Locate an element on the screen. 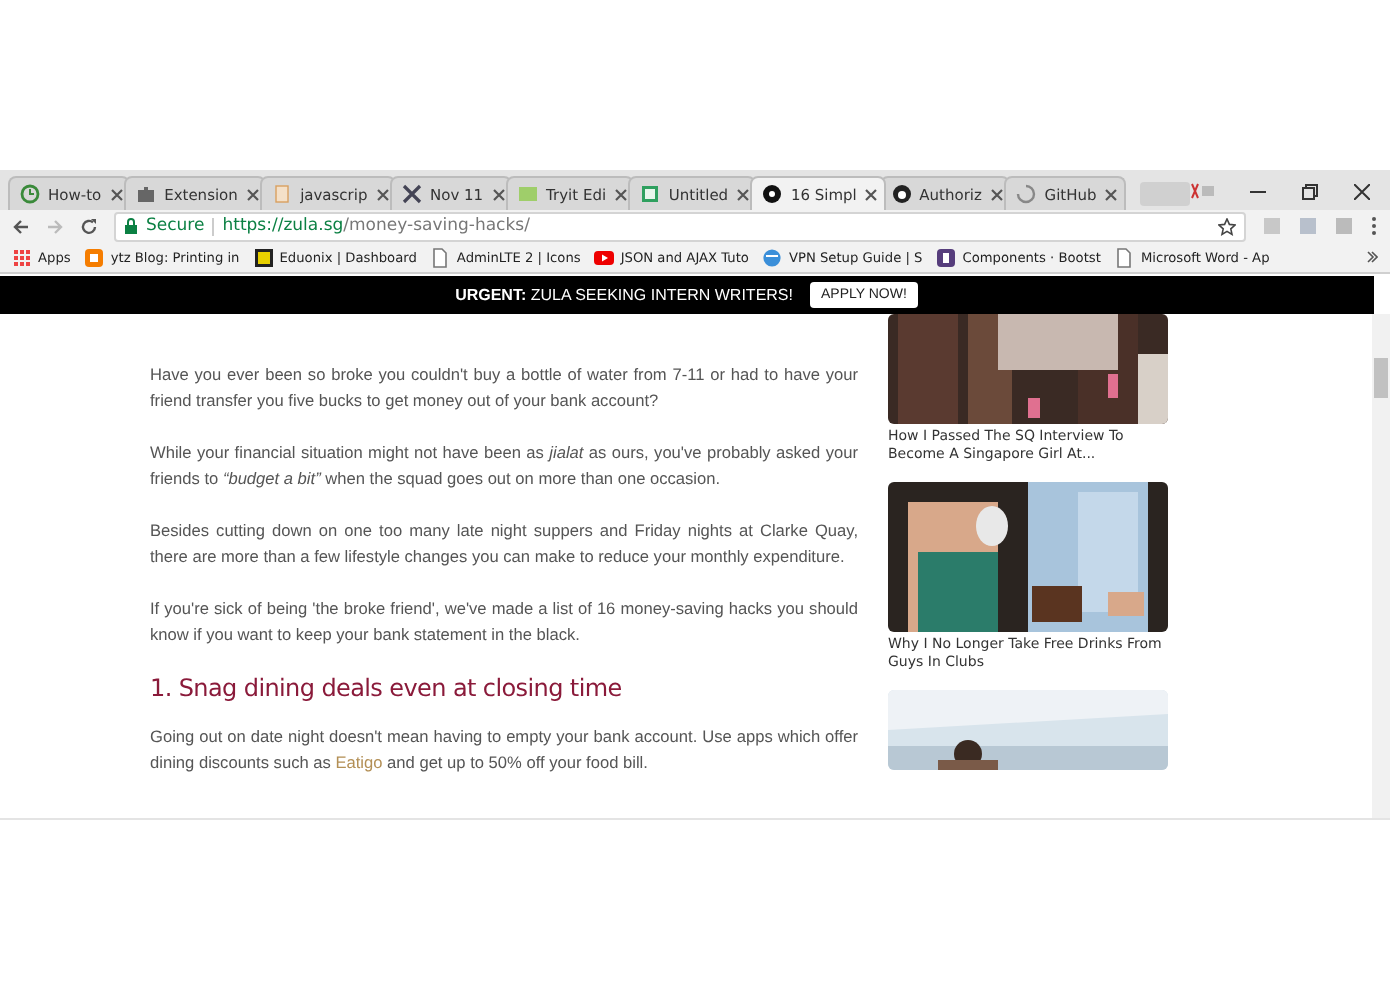 This screenshot has width=1390, height=988. circle-icon is located at coordinates (772, 194).